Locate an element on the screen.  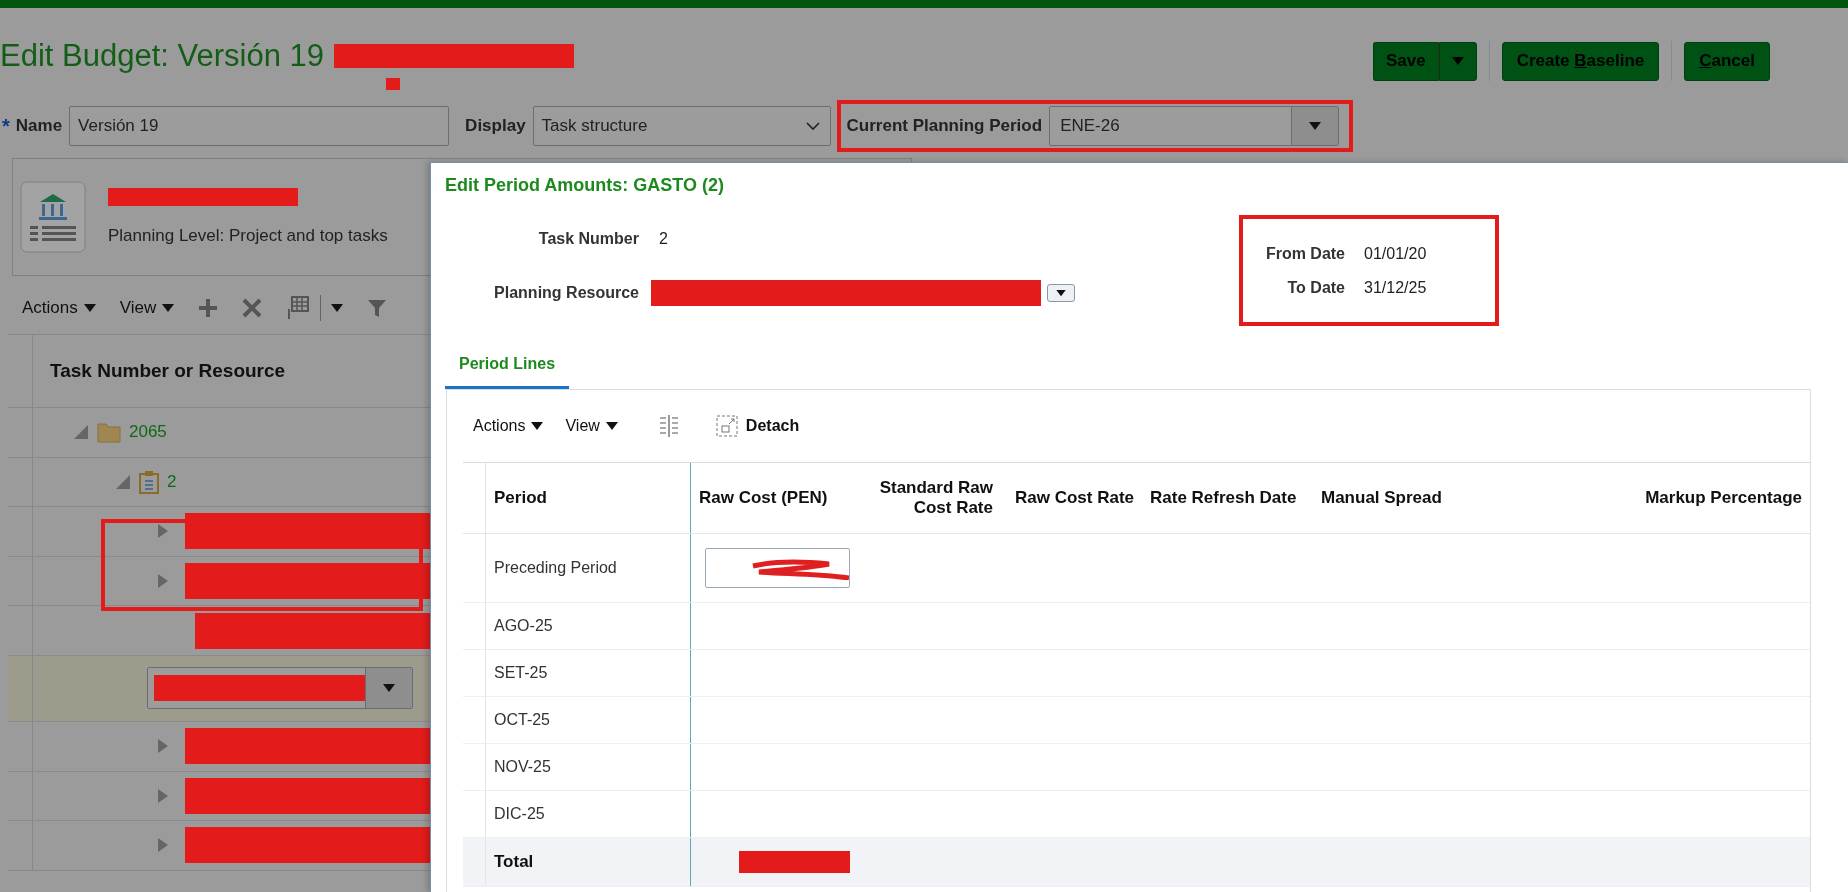
display-select: Task structure is located at coordinates (681, 126).